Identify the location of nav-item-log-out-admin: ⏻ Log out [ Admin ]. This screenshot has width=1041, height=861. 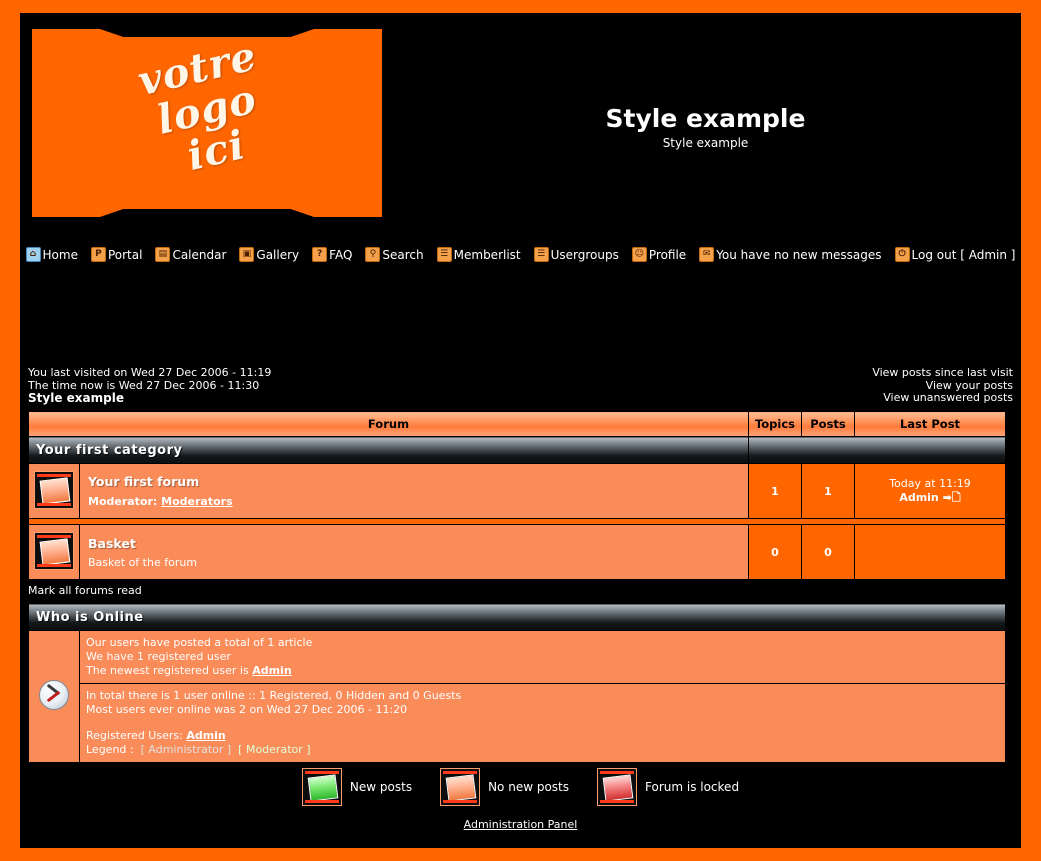
(955, 254).